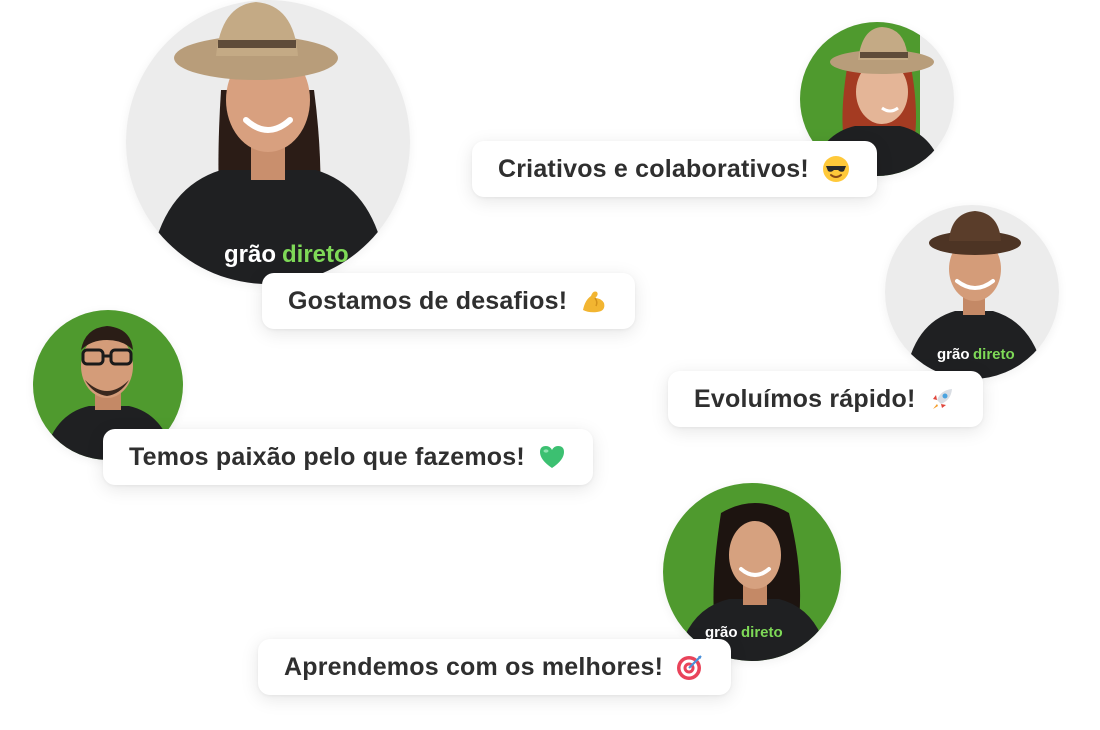 The image size is (1100, 730). Describe the element at coordinates (972, 292) in the screenshot. I see `team-photo-man-brown-hat: grão direto` at that location.